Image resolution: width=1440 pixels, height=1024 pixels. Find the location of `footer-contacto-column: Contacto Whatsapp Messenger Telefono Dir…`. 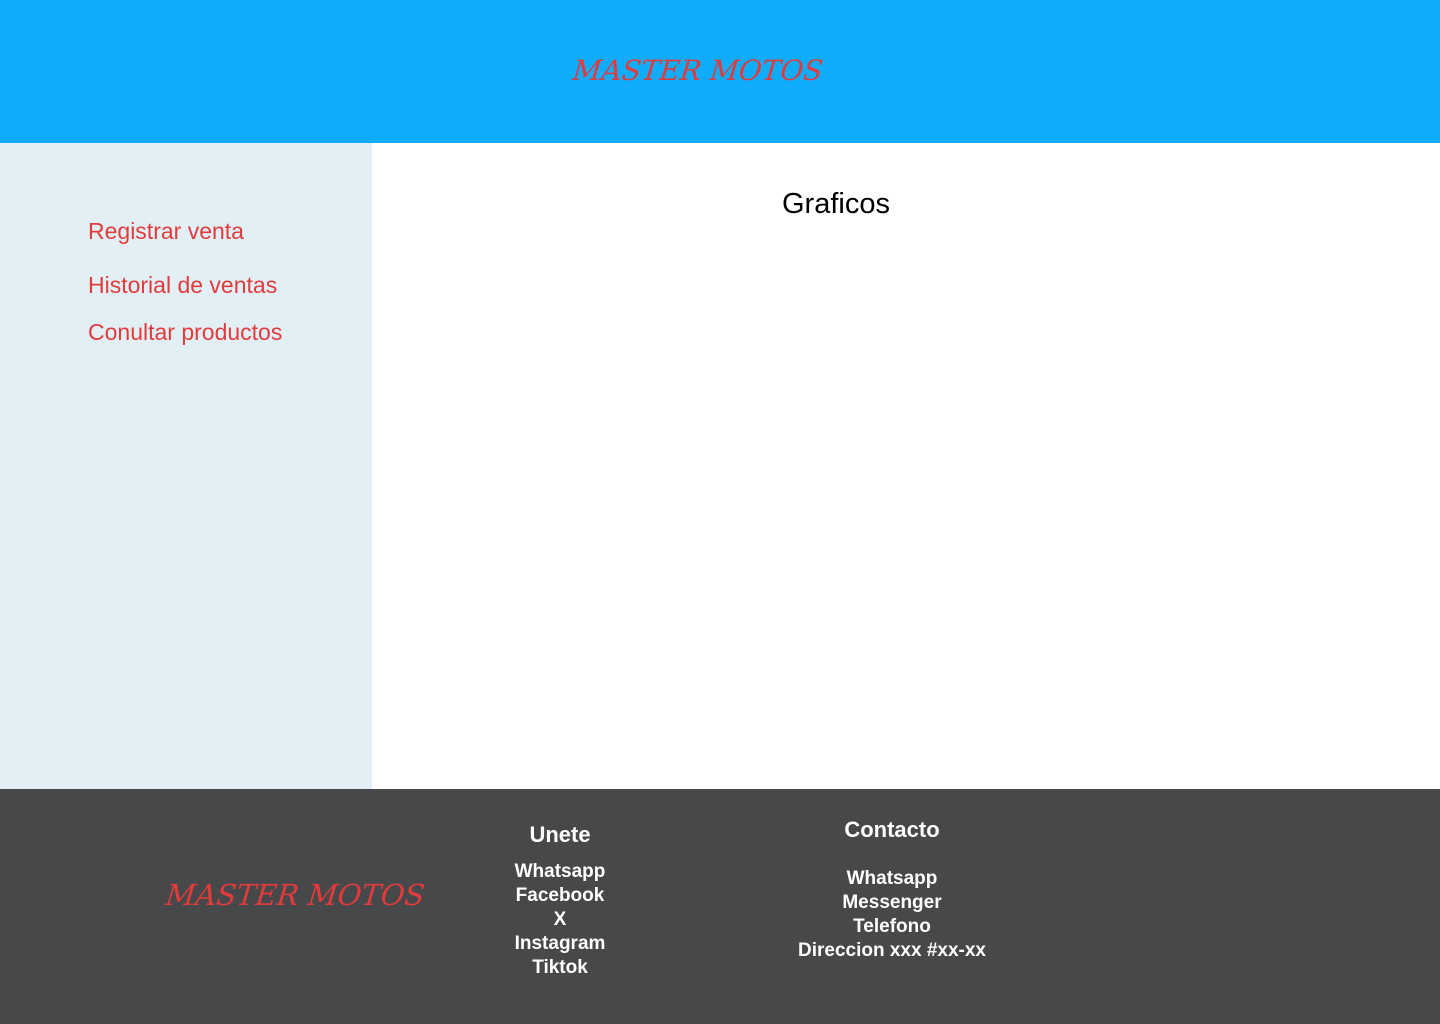

footer-contacto-column: Contacto Whatsapp Messenger Telefono Dir… is located at coordinates (892, 889).